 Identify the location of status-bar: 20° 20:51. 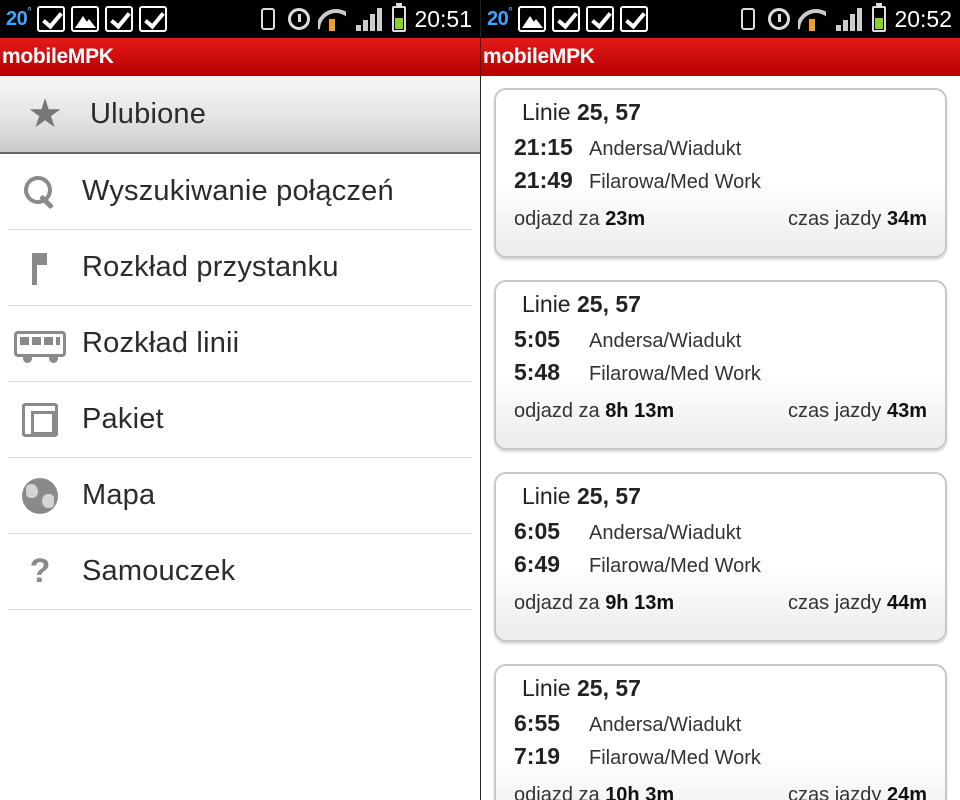
(240, 19).